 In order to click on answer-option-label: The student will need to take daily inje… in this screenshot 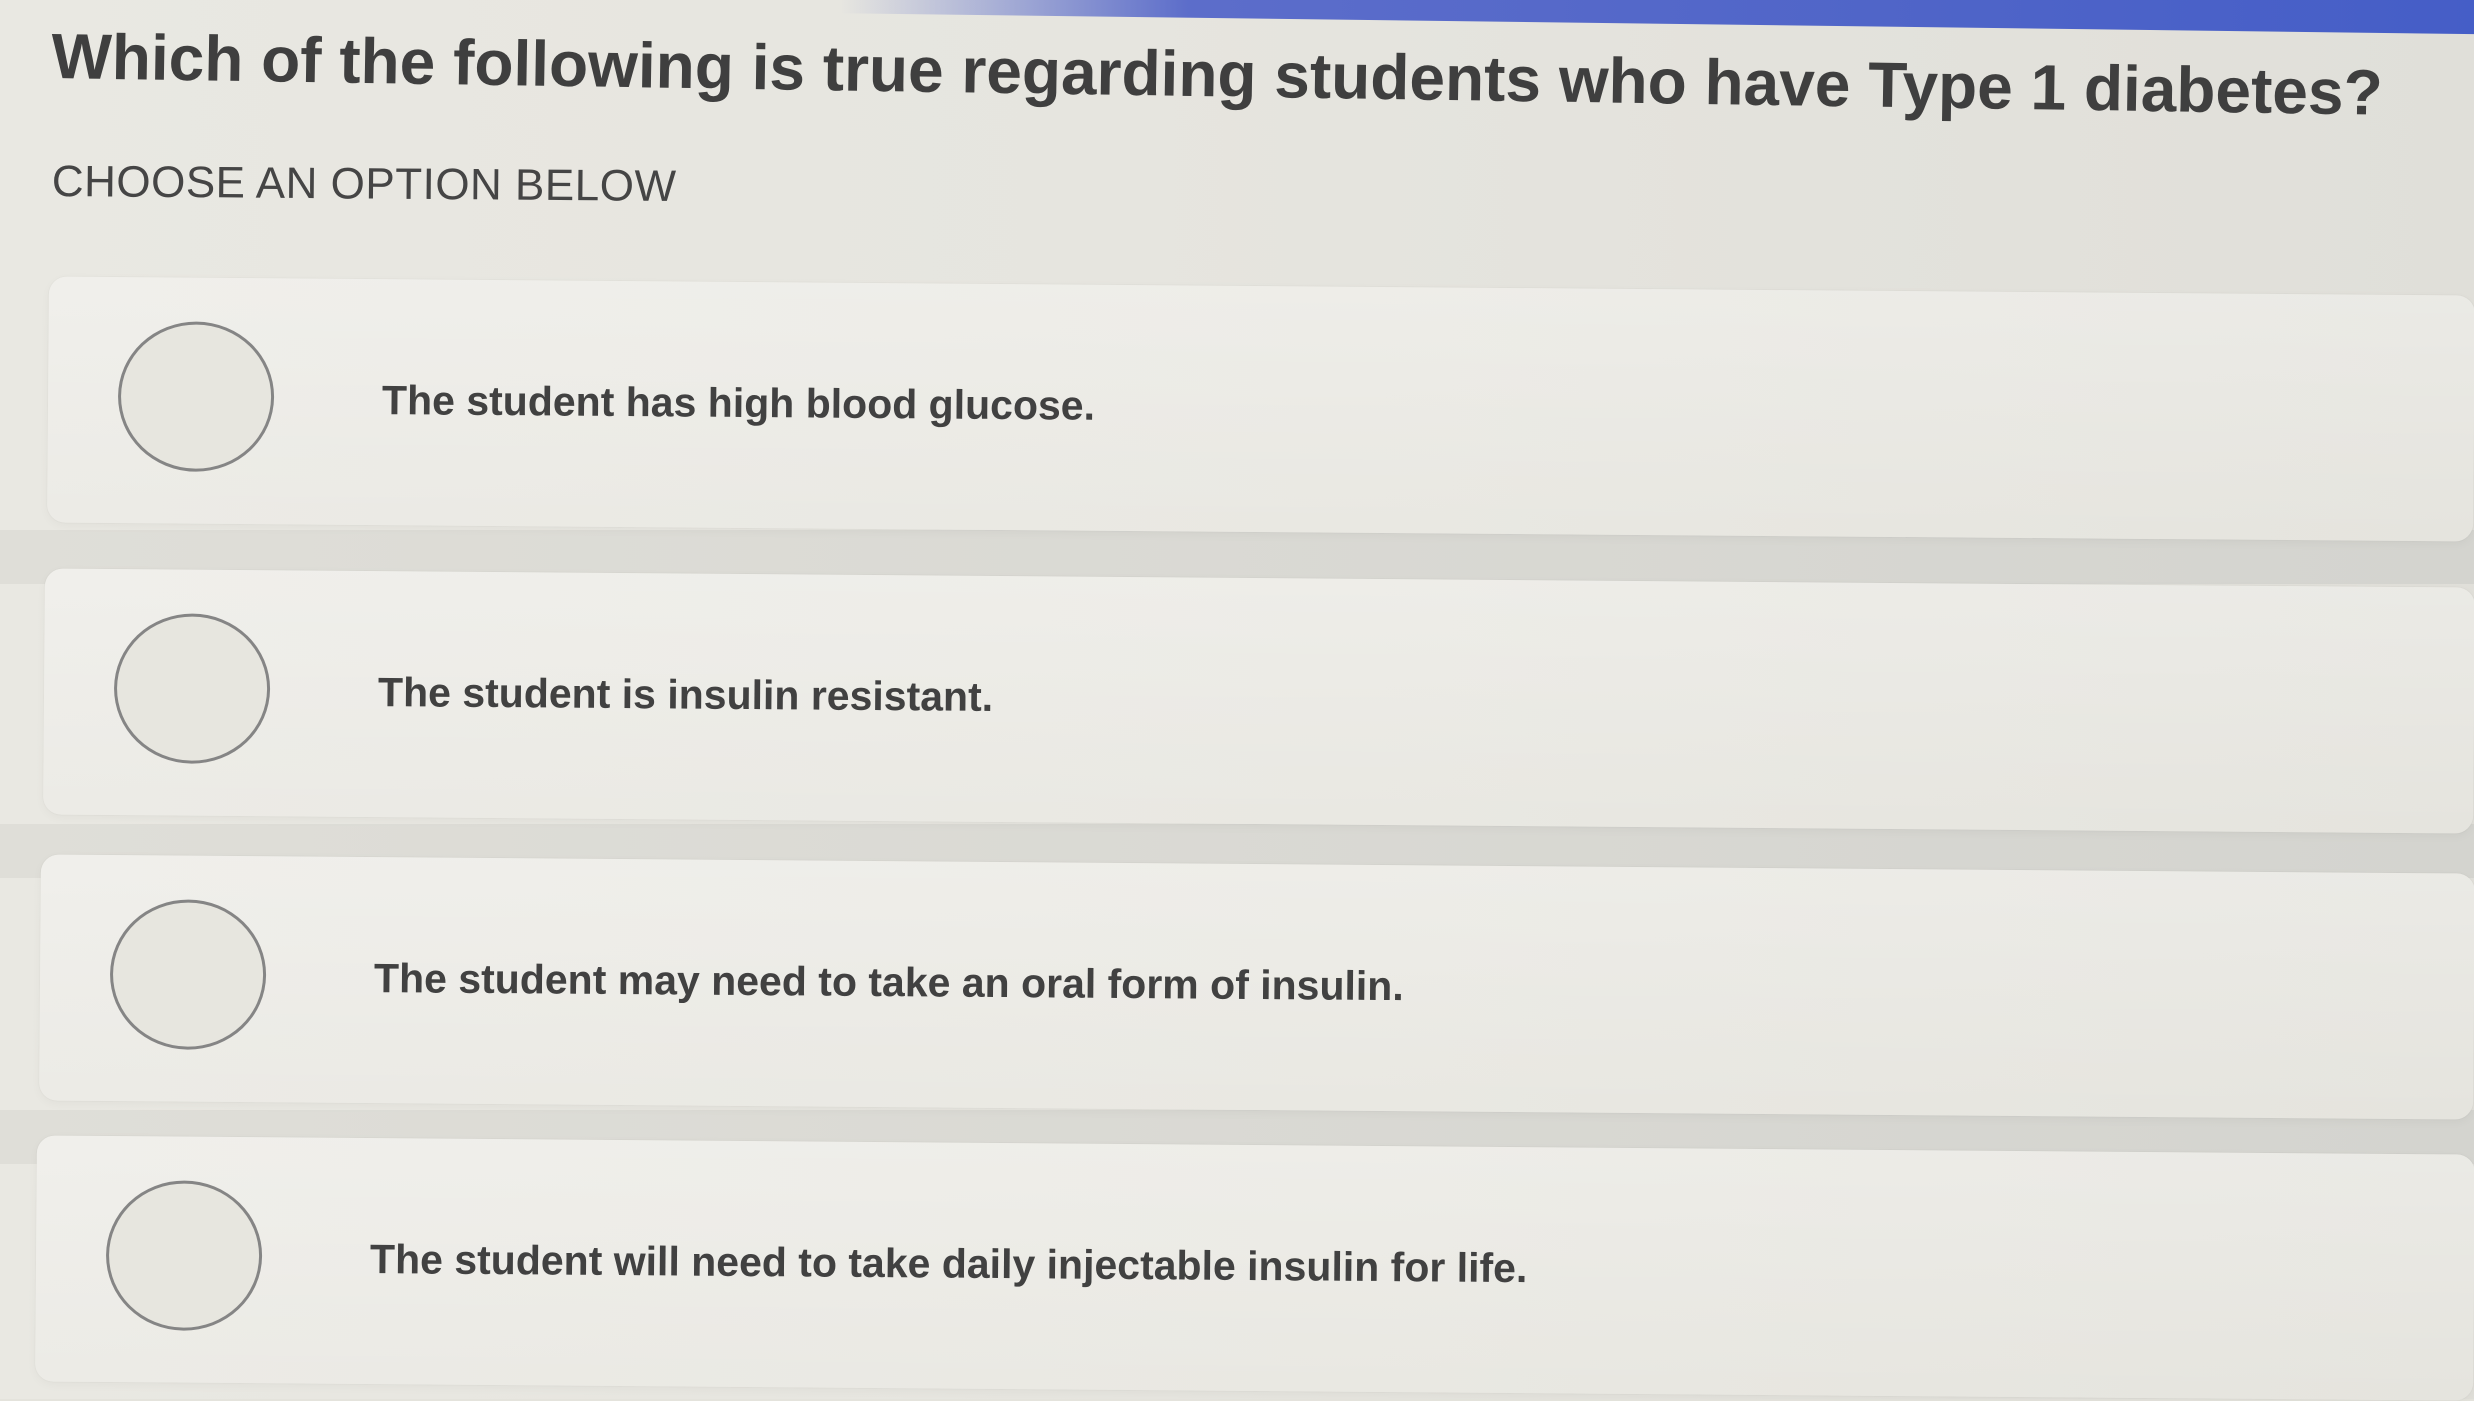, I will do `click(948, 1264)`.